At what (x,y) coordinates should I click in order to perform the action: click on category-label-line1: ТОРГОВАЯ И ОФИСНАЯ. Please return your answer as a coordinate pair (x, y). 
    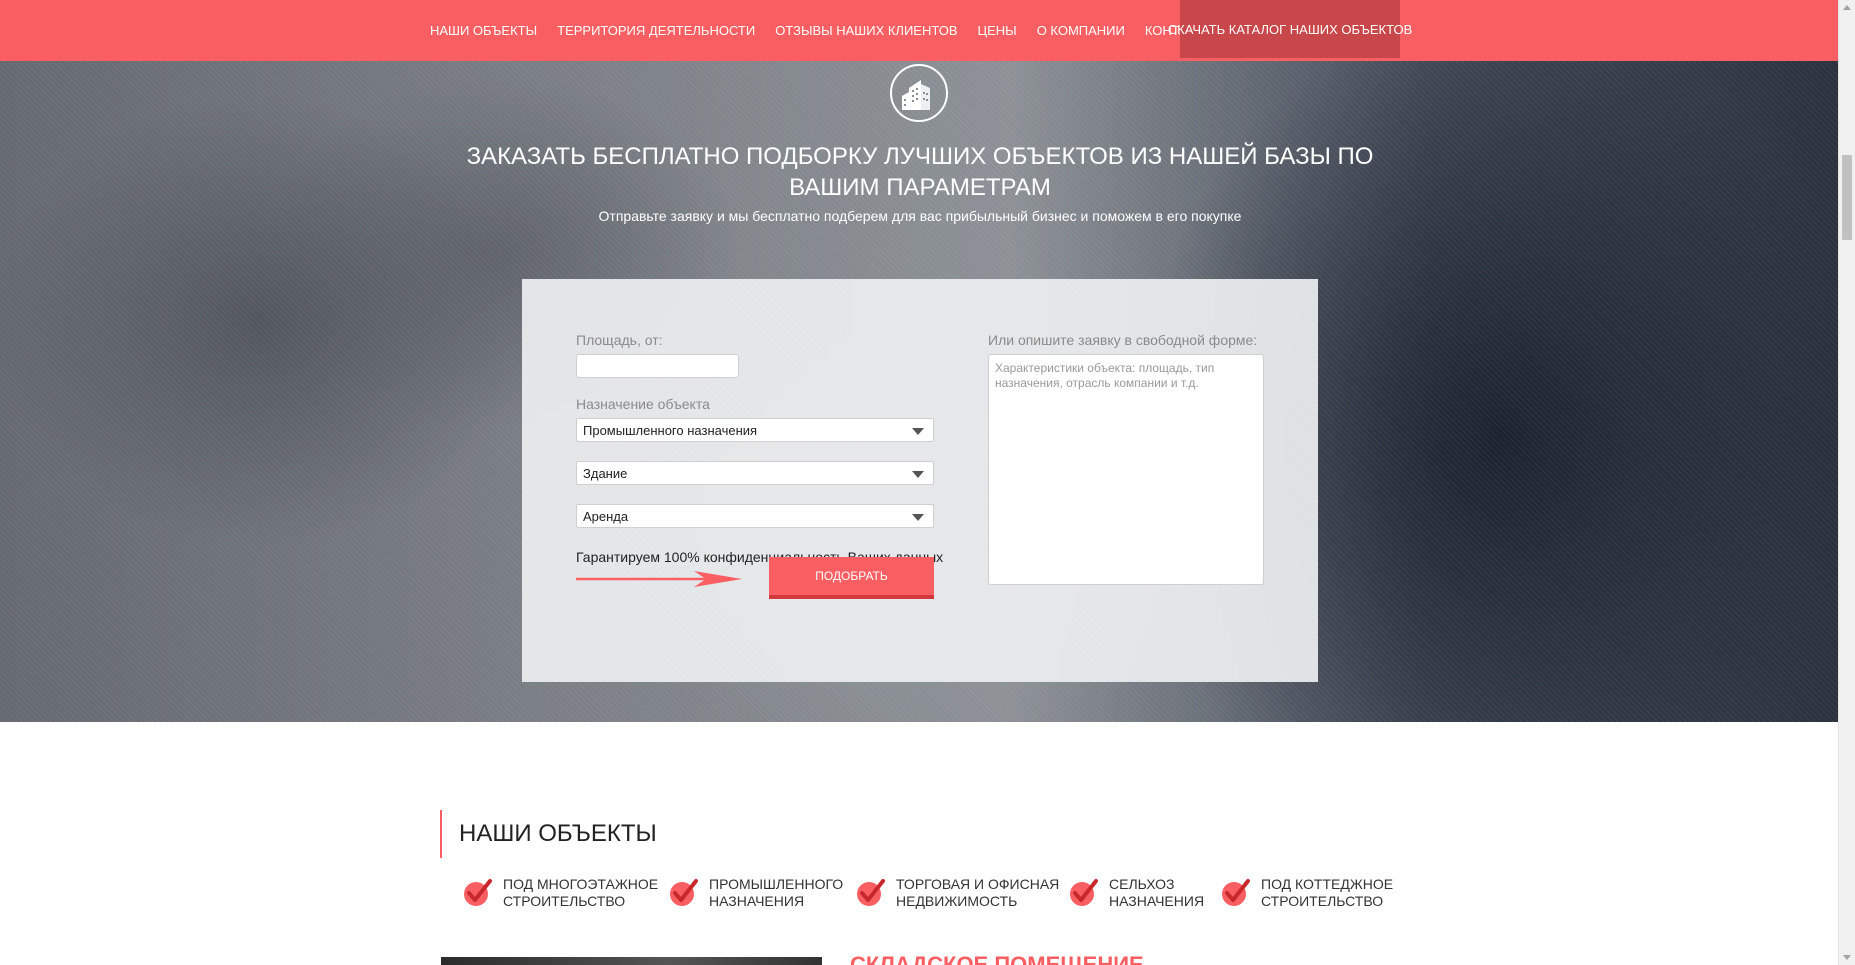
    Looking at the image, I should click on (978, 884).